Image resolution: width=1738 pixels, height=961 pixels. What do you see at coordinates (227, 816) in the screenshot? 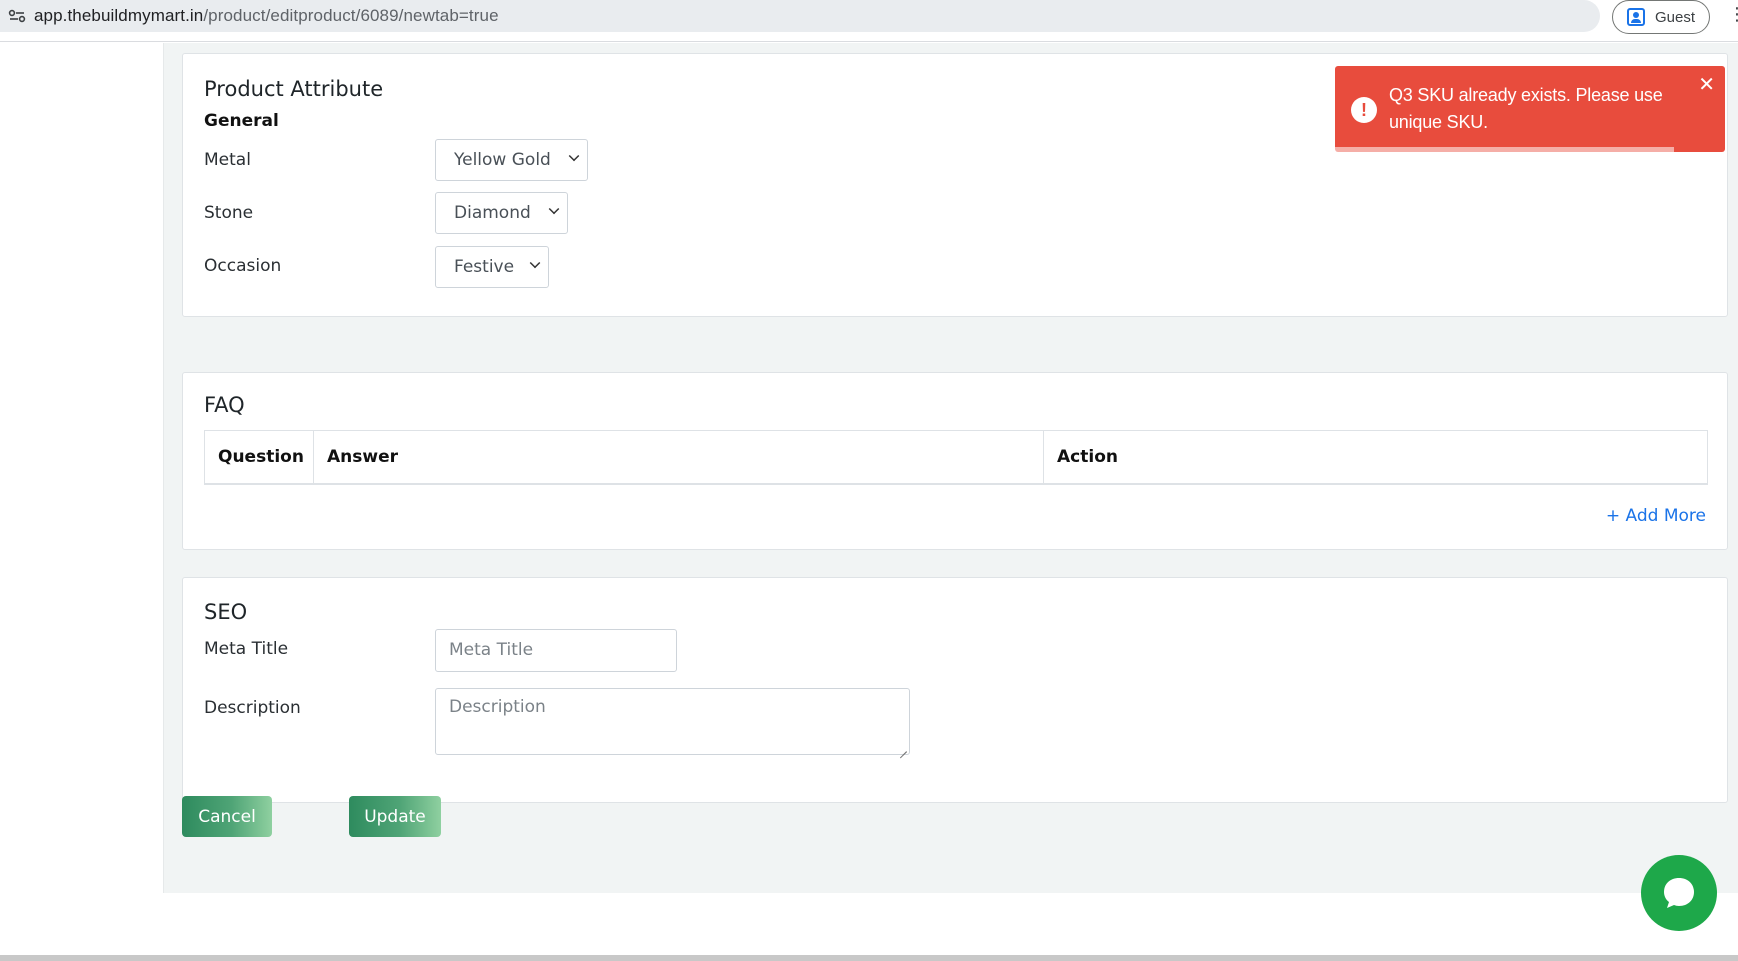
I see `cancel-button: Cancel` at bounding box center [227, 816].